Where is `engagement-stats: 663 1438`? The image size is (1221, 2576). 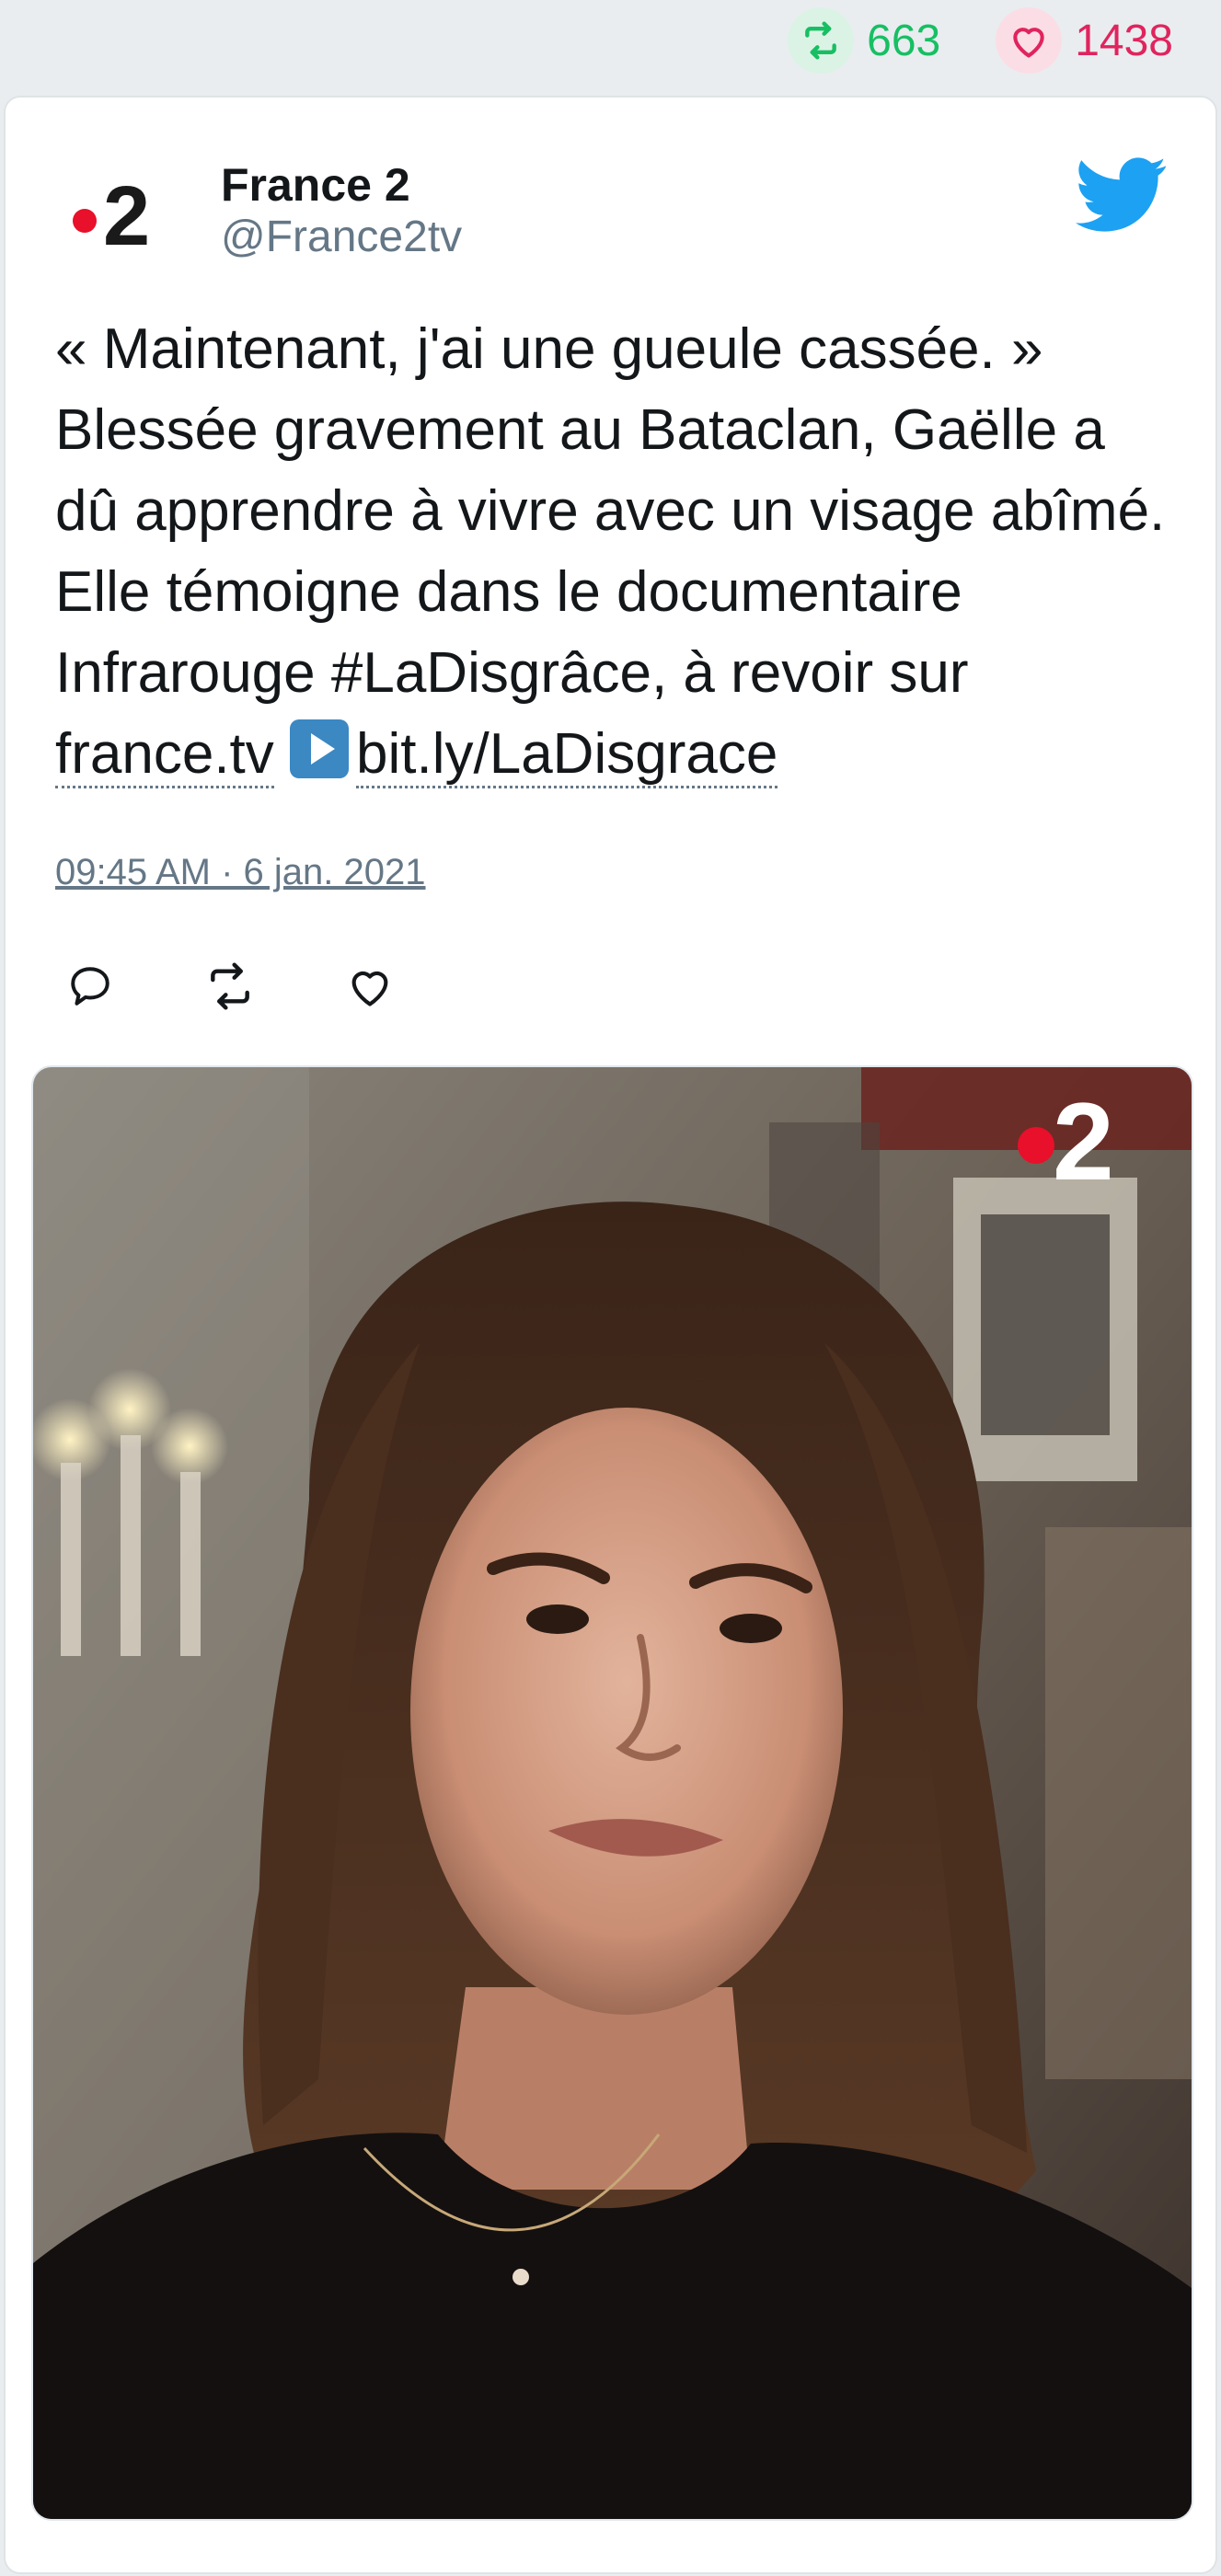
engagement-stats: 663 1438 is located at coordinates (1004, 40).